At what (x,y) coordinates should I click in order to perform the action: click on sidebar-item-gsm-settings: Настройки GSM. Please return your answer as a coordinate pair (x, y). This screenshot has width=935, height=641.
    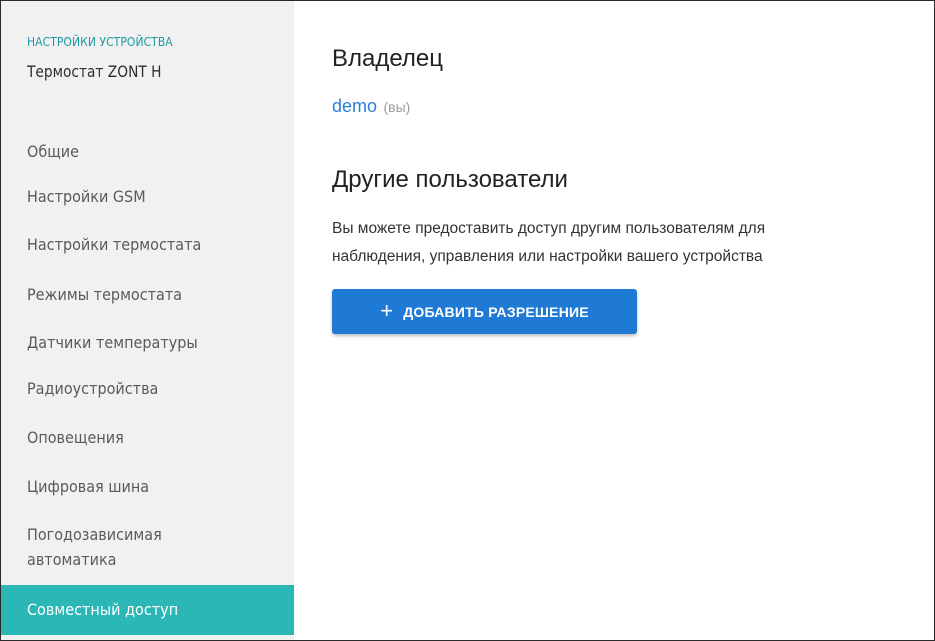
    Looking at the image, I should click on (147, 197).